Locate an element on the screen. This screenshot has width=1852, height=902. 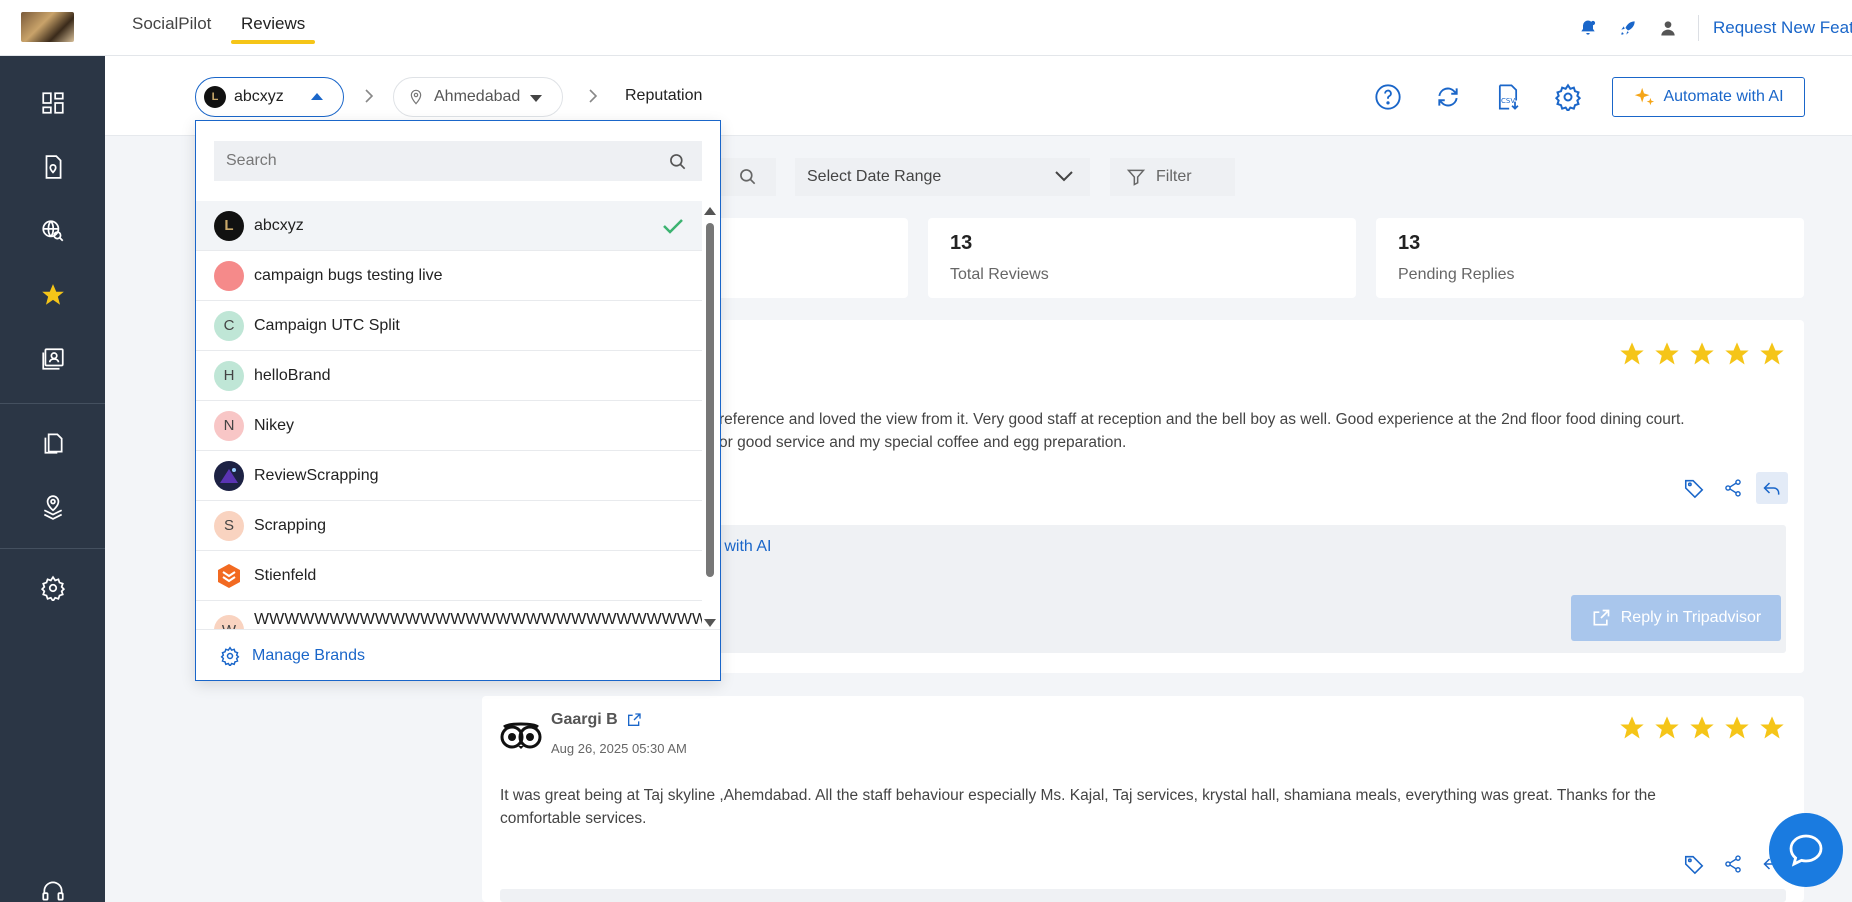
date-range-label: Select Date Range is located at coordinates (874, 176).